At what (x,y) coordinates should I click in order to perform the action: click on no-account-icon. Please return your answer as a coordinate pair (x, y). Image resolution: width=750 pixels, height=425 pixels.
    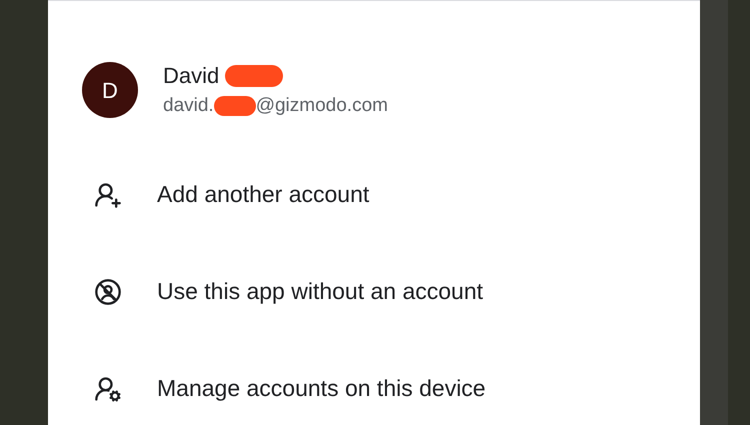
    Looking at the image, I should click on (108, 292).